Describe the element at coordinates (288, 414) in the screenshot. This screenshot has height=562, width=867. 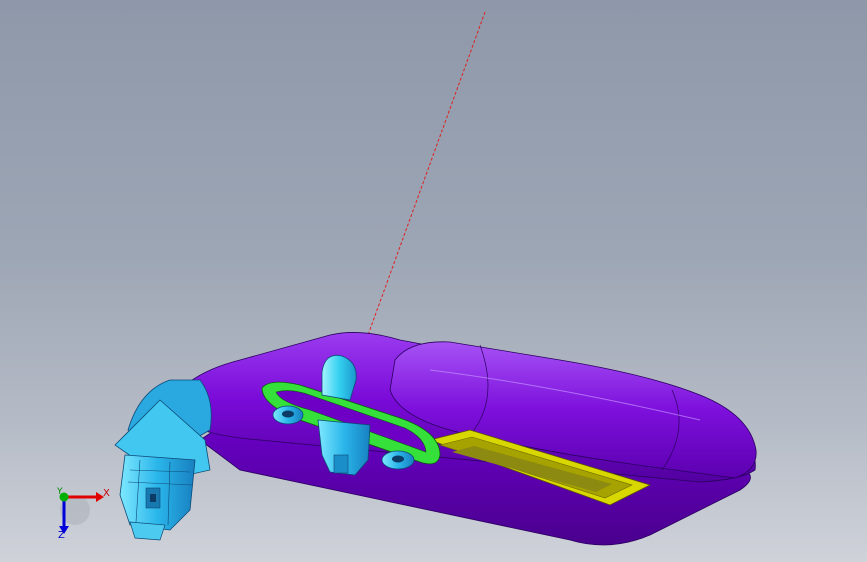
I see `fastener-boss-left-hole` at that location.